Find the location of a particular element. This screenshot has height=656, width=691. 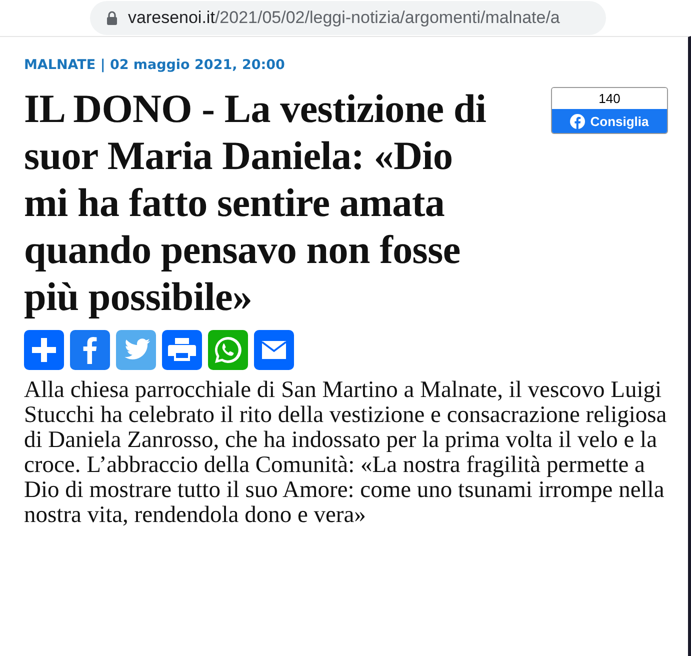

facebook-icon is located at coordinates (578, 121).